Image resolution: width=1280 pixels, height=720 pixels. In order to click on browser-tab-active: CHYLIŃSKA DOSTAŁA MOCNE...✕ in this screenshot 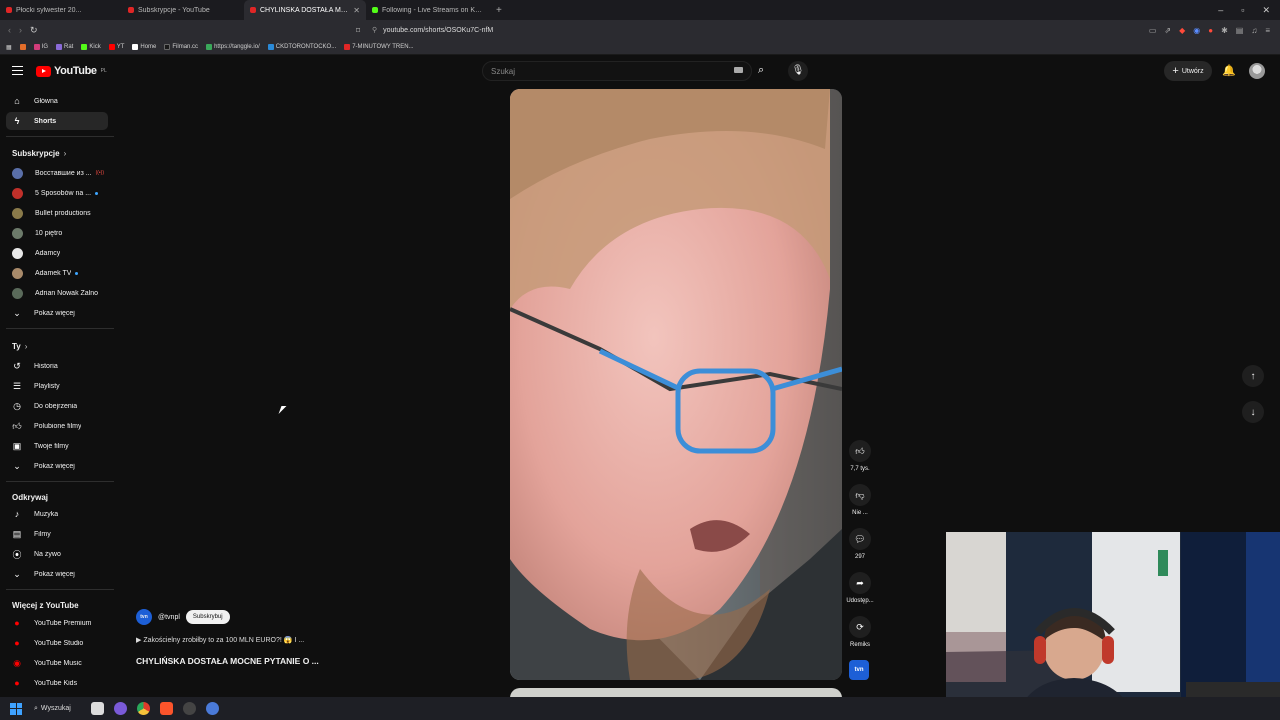, I will do `click(305, 10)`.